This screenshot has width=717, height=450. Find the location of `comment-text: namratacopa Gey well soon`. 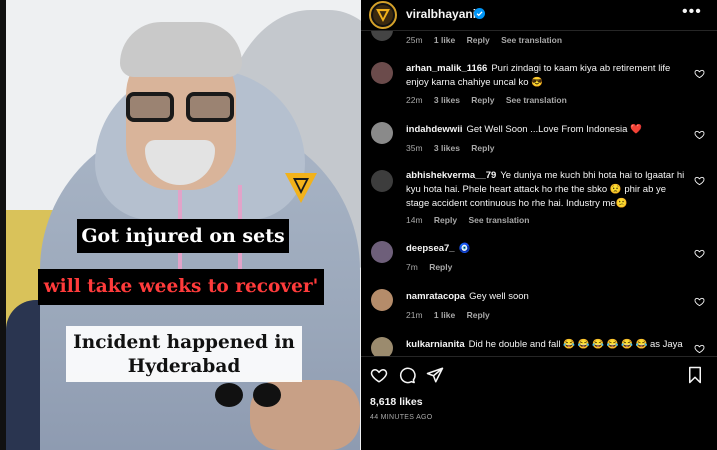

comment-text: namratacopa Gey well soon is located at coordinates (546, 297).